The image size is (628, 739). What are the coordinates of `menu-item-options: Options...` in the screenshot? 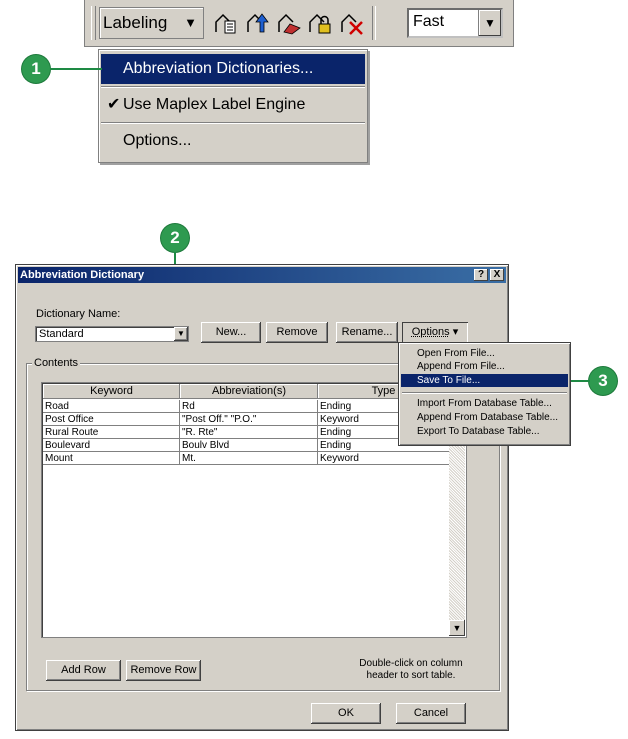 It's located at (233, 141).